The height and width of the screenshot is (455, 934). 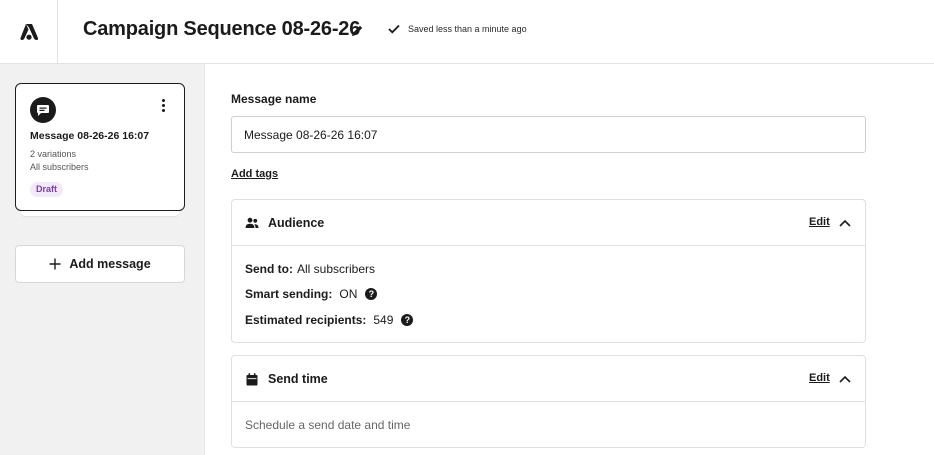 I want to click on page-title: Campaign Sequence 08-26-26, so click(x=222, y=29).